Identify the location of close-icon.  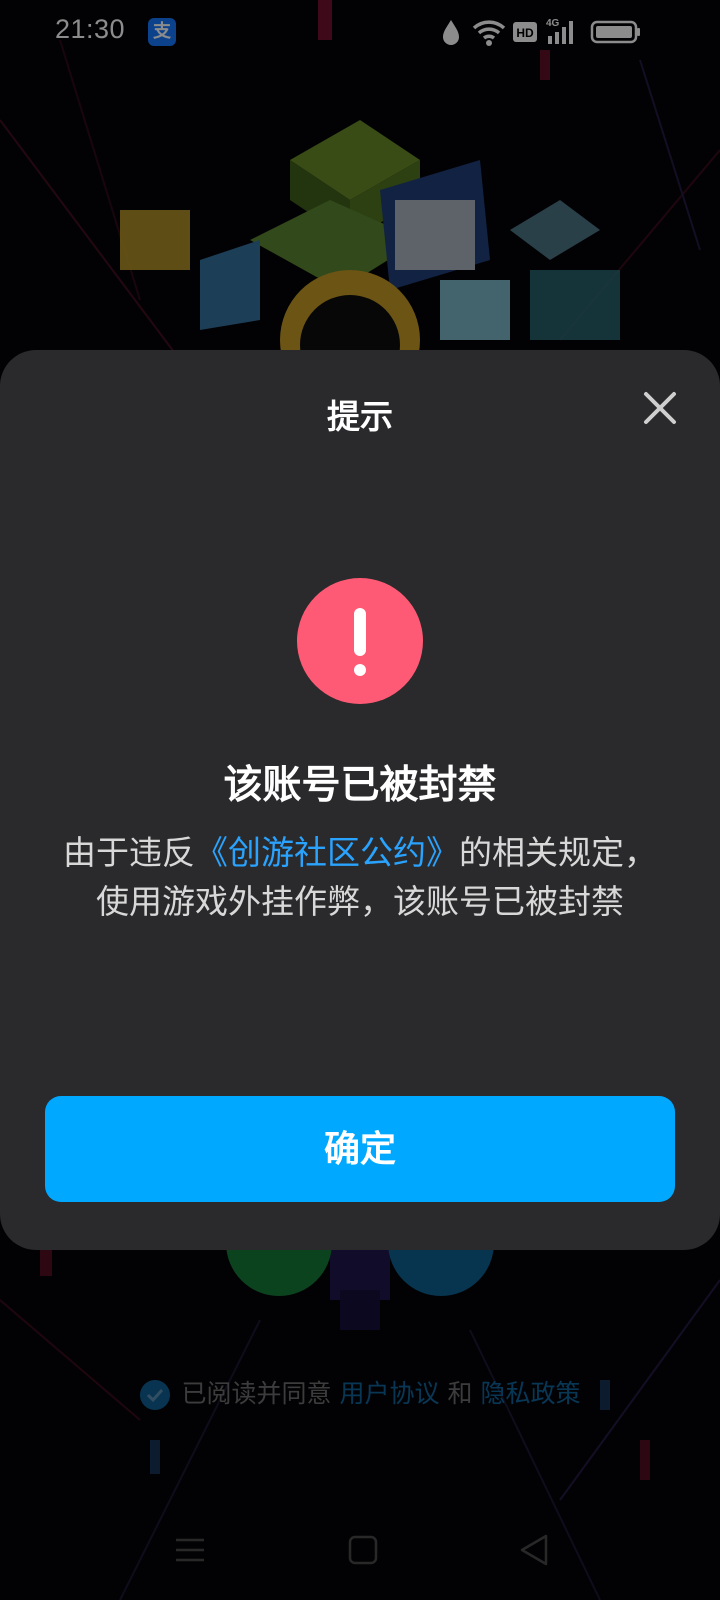
(660, 408).